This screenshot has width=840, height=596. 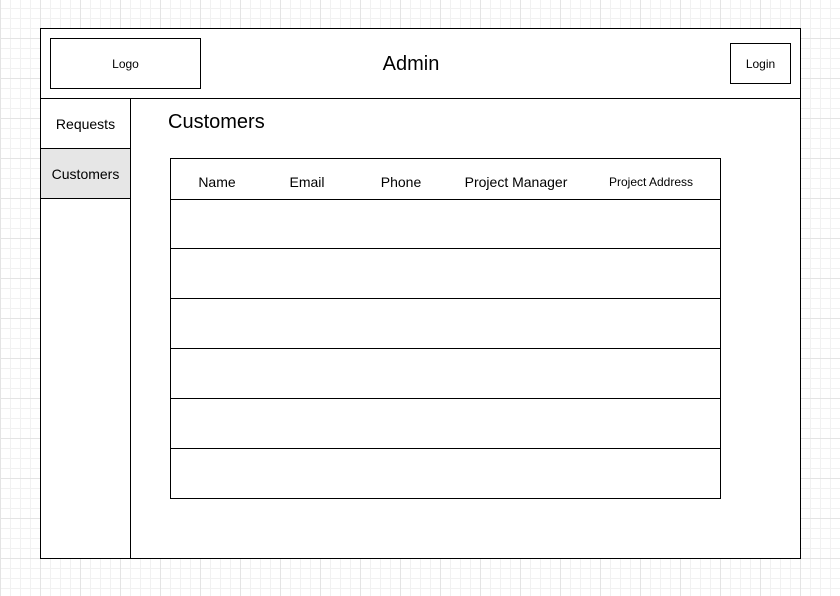 I want to click on login-button-label: Login, so click(x=760, y=63).